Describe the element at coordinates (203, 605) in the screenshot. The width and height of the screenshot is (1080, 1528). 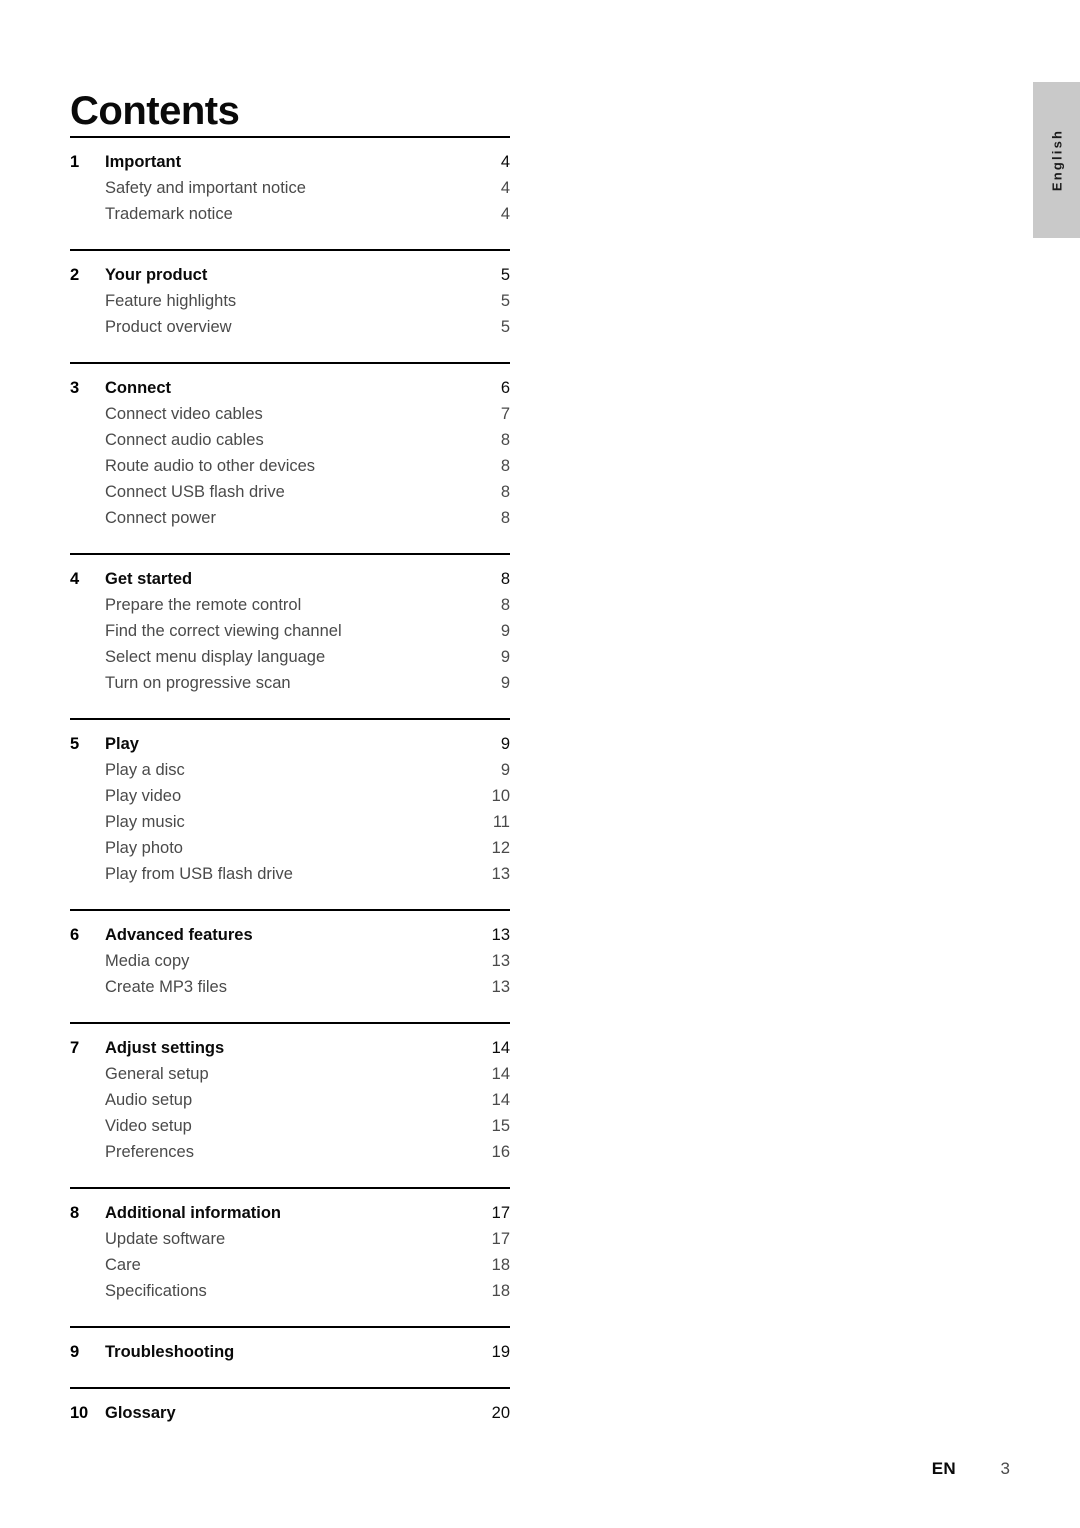
I see `toc-entry-title: Prepare the remote control` at that location.